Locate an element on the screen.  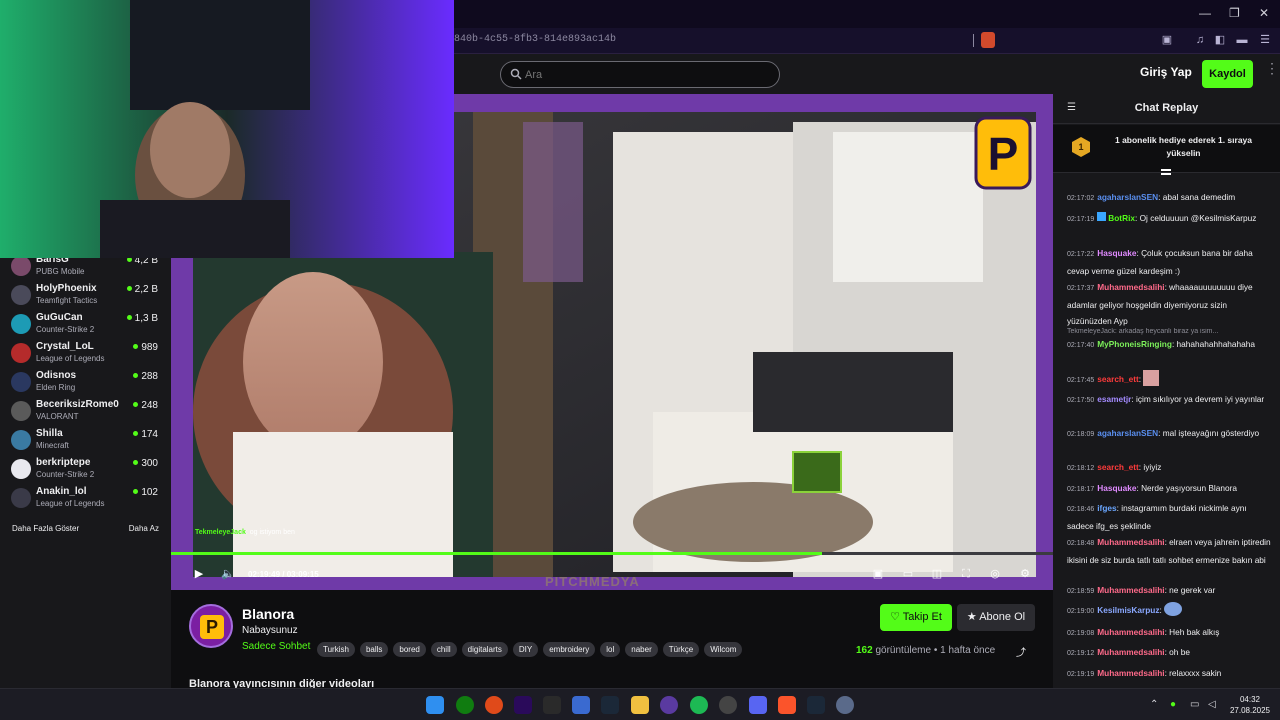
message-user: MyPhoneisRinging is located at coordinates (1134, 344).